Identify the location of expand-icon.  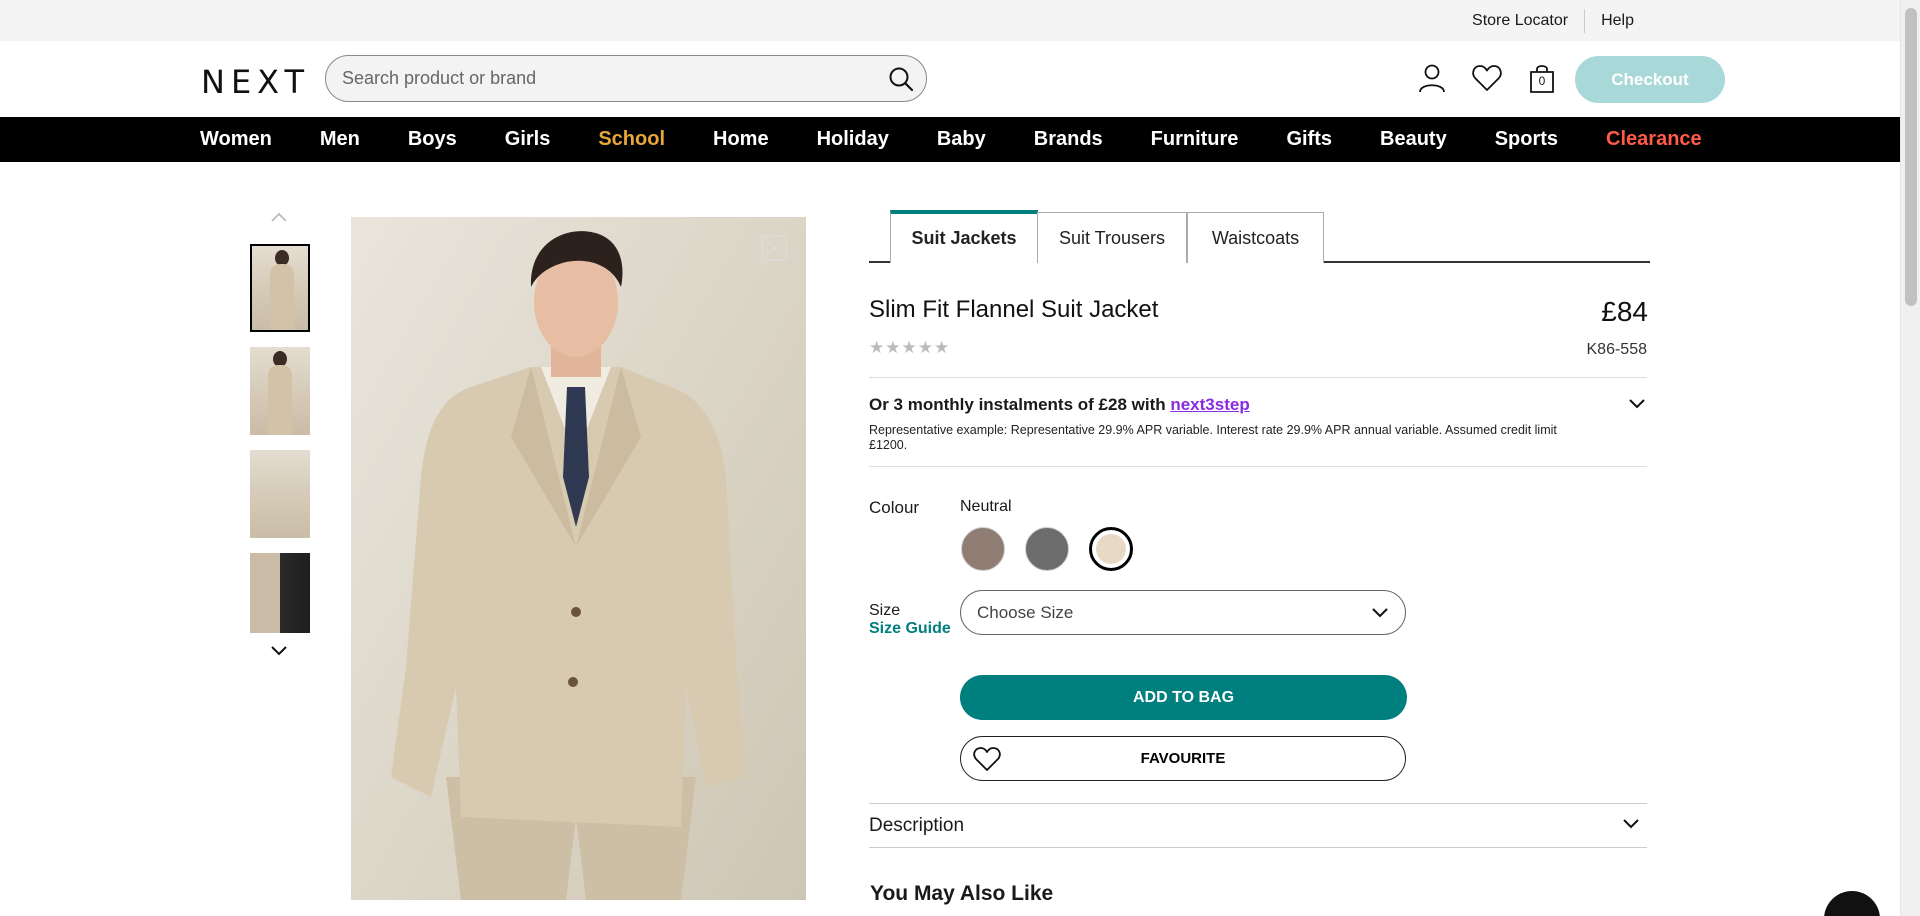
(774, 248).